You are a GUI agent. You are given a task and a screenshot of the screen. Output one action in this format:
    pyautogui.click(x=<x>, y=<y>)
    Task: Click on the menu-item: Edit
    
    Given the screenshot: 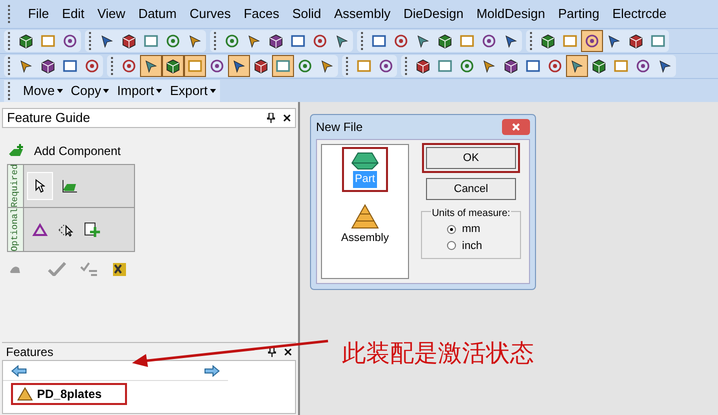 What is the action you would take?
    pyautogui.click(x=73, y=14)
    